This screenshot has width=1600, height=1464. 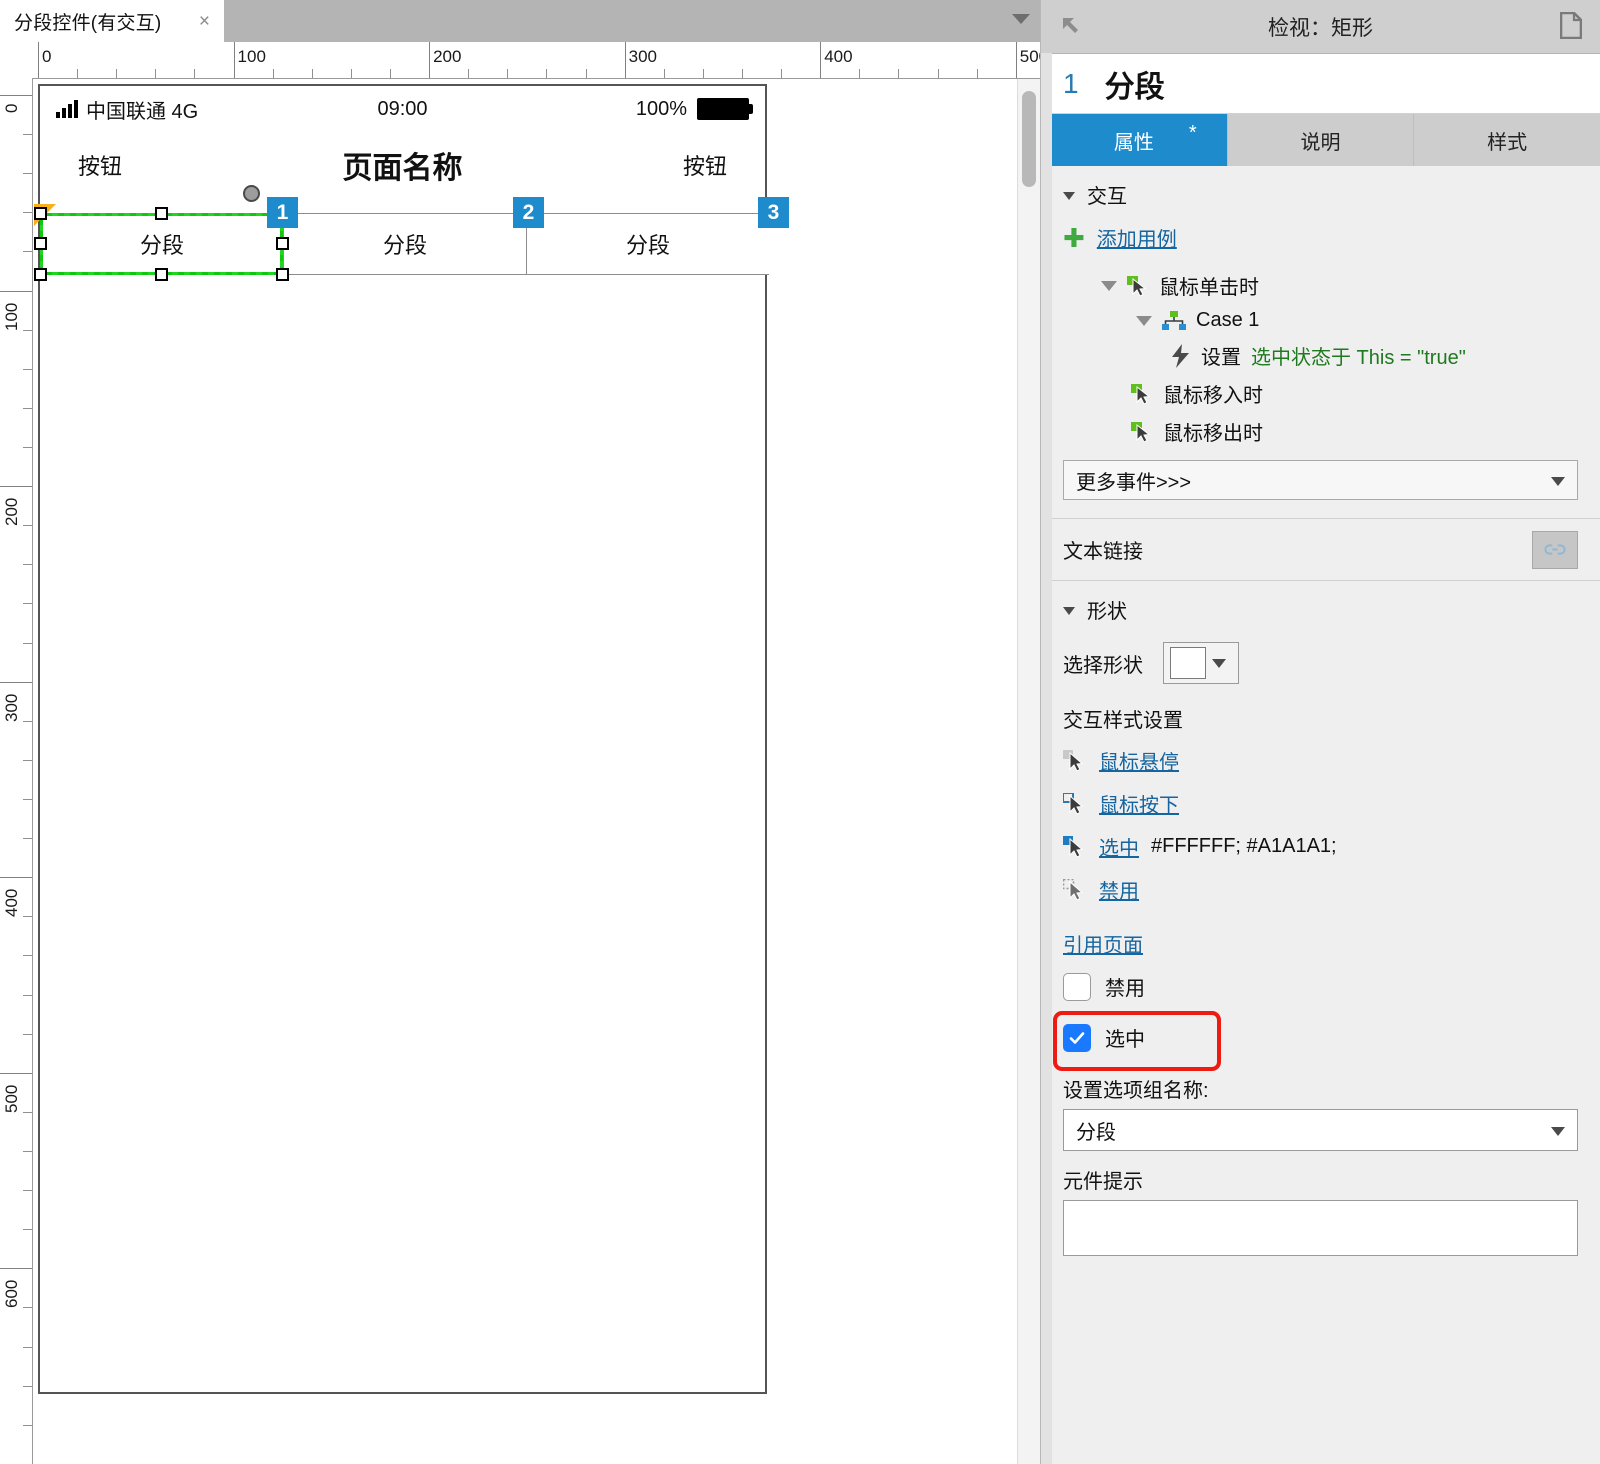 What do you see at coordinates (1074, 238) in the screenshot?
I see `plus-icon: ✚` at bounding box center [1074, 238].